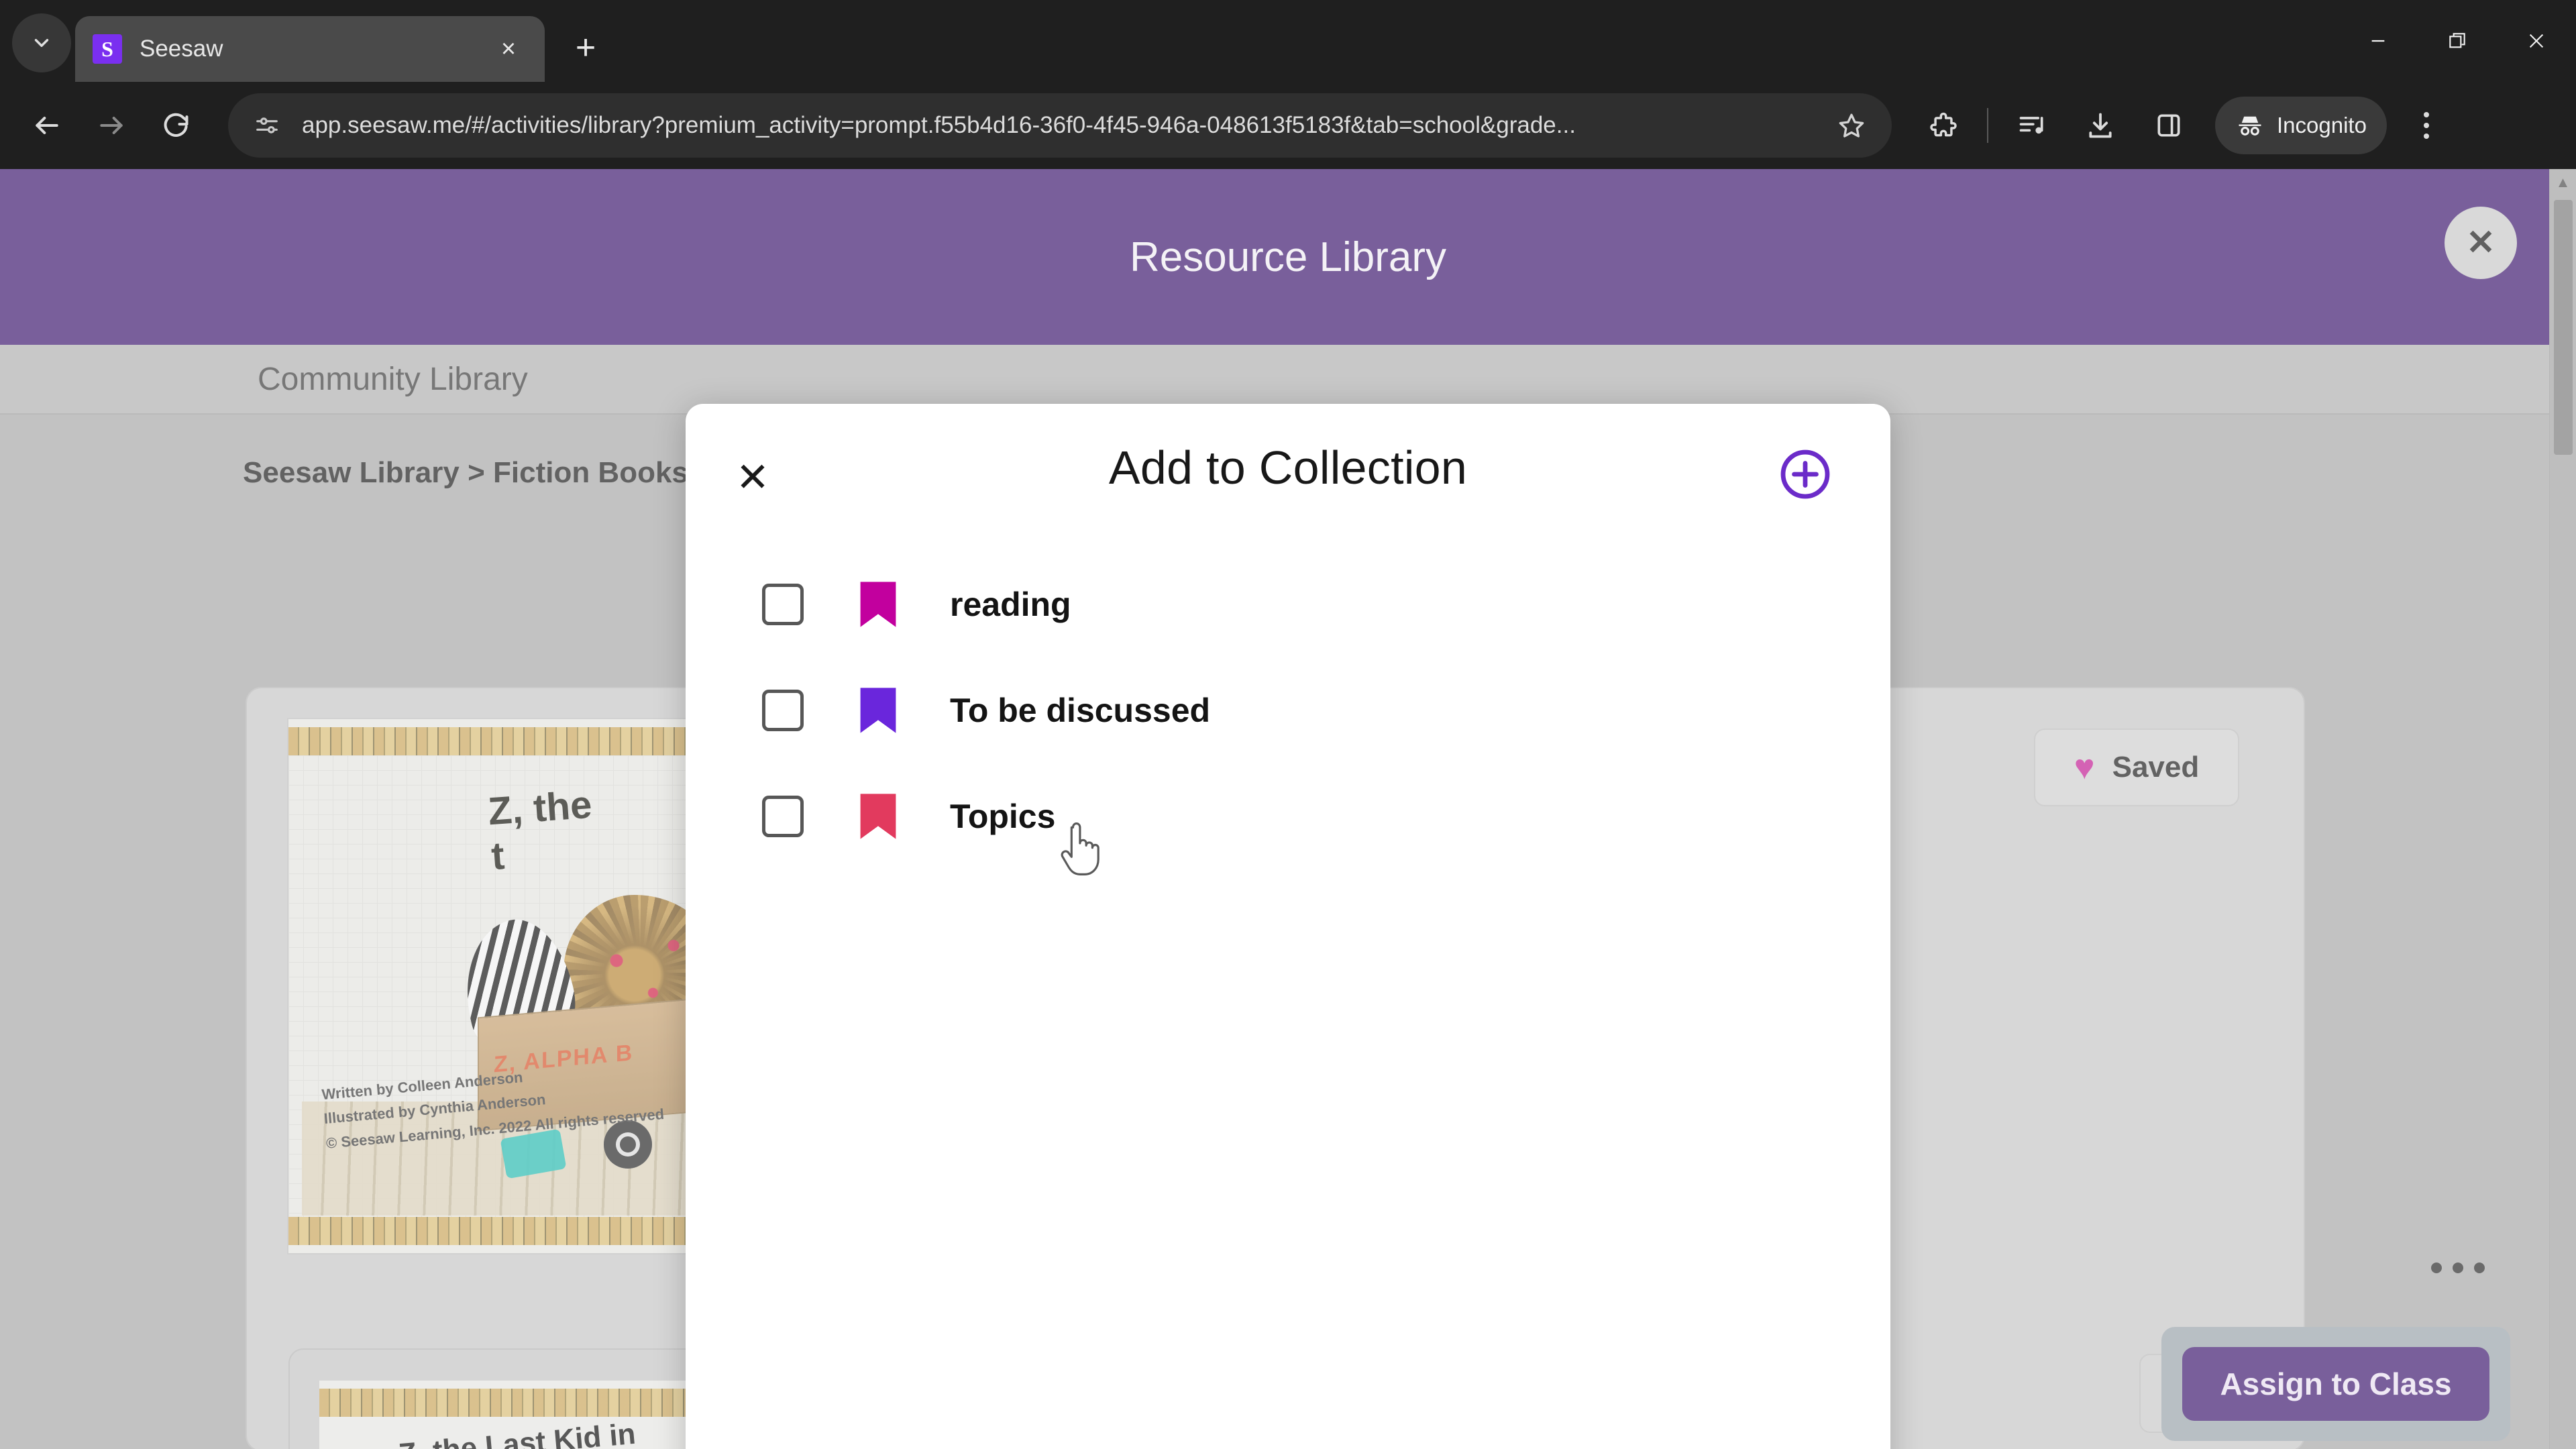 The image size is (2576, 1449). What do you see at coordinates (1003, 816) in the screenshot?
I see `collection-label: Topics` at bounding box center [1003, 816].